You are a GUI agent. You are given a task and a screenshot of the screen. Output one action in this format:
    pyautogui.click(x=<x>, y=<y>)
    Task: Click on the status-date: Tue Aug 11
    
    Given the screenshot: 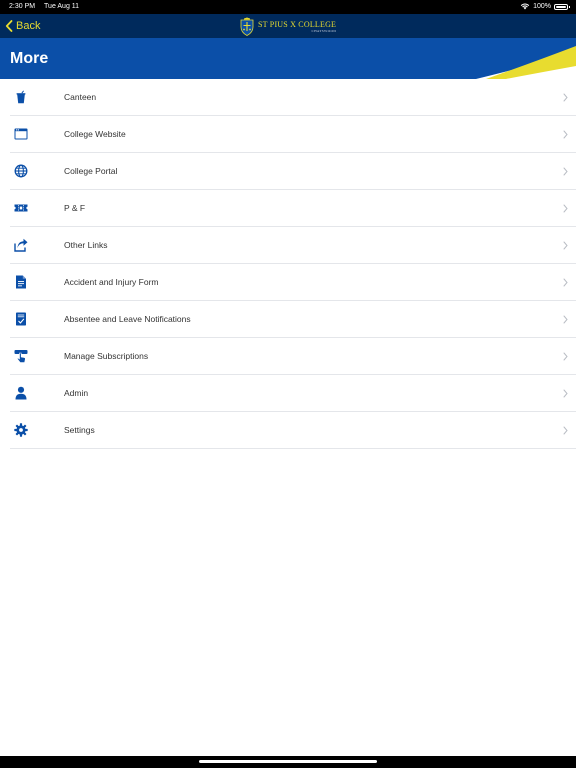 What is the action you would take?
    pyautogui.click(x=62, y=6)
    